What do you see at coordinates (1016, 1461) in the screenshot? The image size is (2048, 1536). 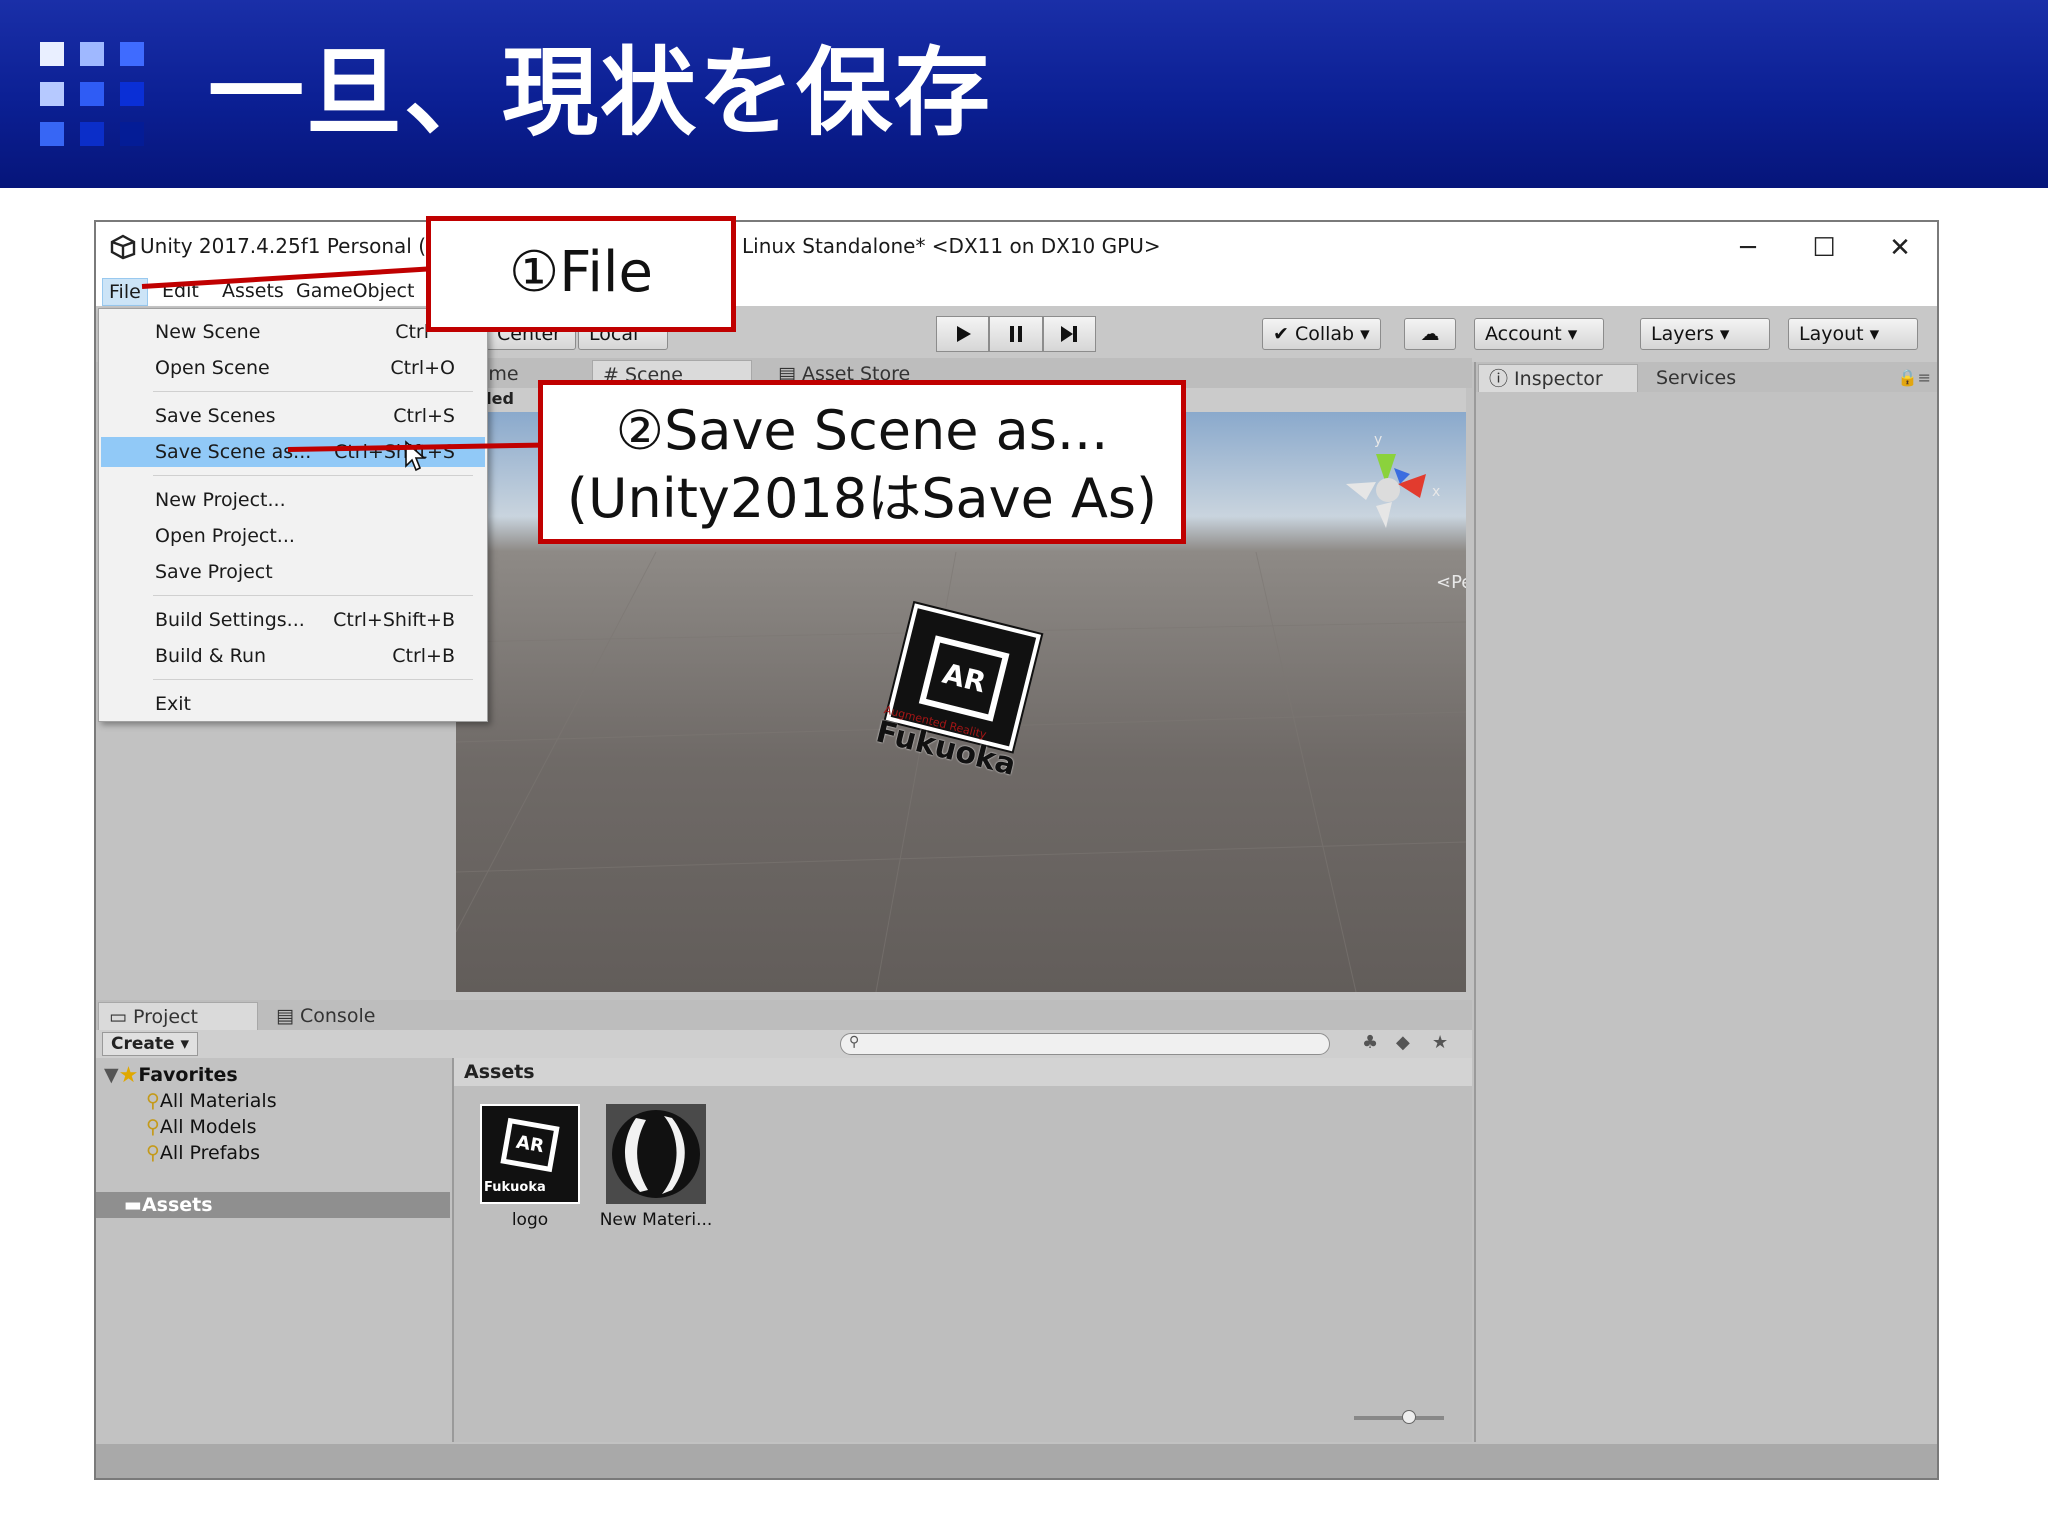 I see `status-bar` at bounding box center [1016, 1461].